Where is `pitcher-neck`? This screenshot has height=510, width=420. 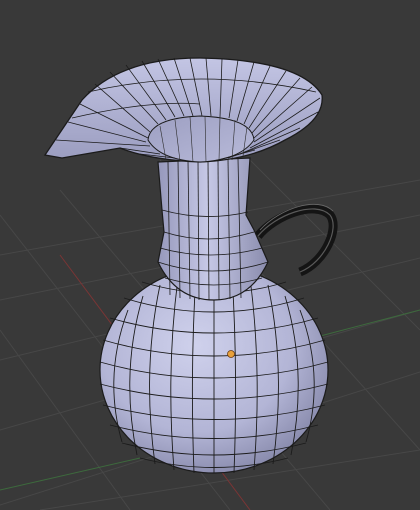 pitcher-neck is located at coordinates (213, 229).